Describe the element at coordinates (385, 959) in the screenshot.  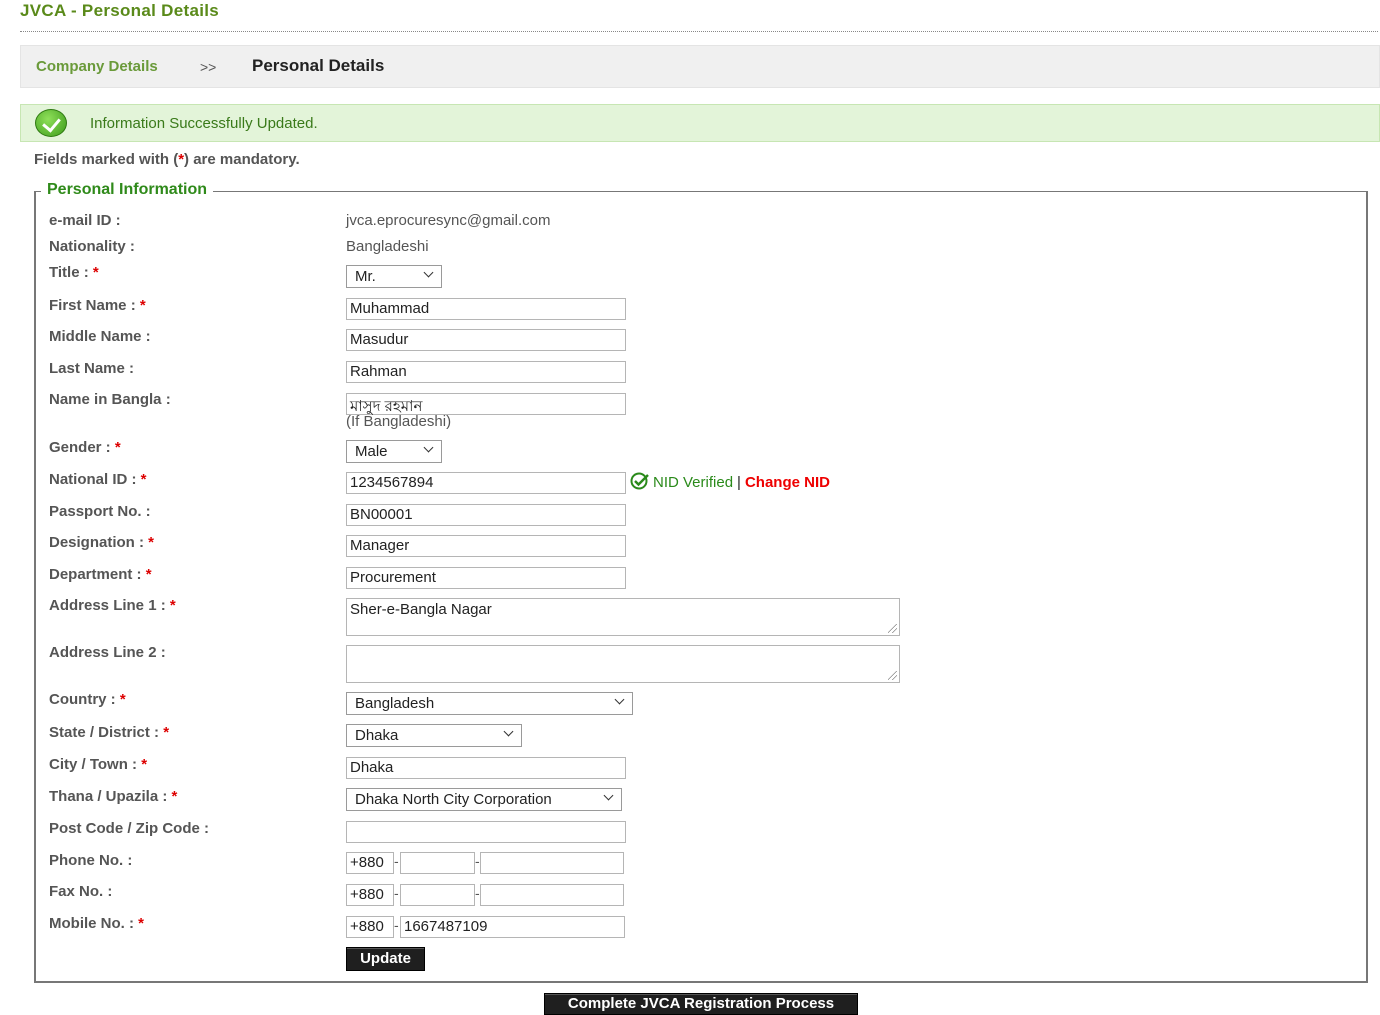
I see `update-button: Update` at that location.